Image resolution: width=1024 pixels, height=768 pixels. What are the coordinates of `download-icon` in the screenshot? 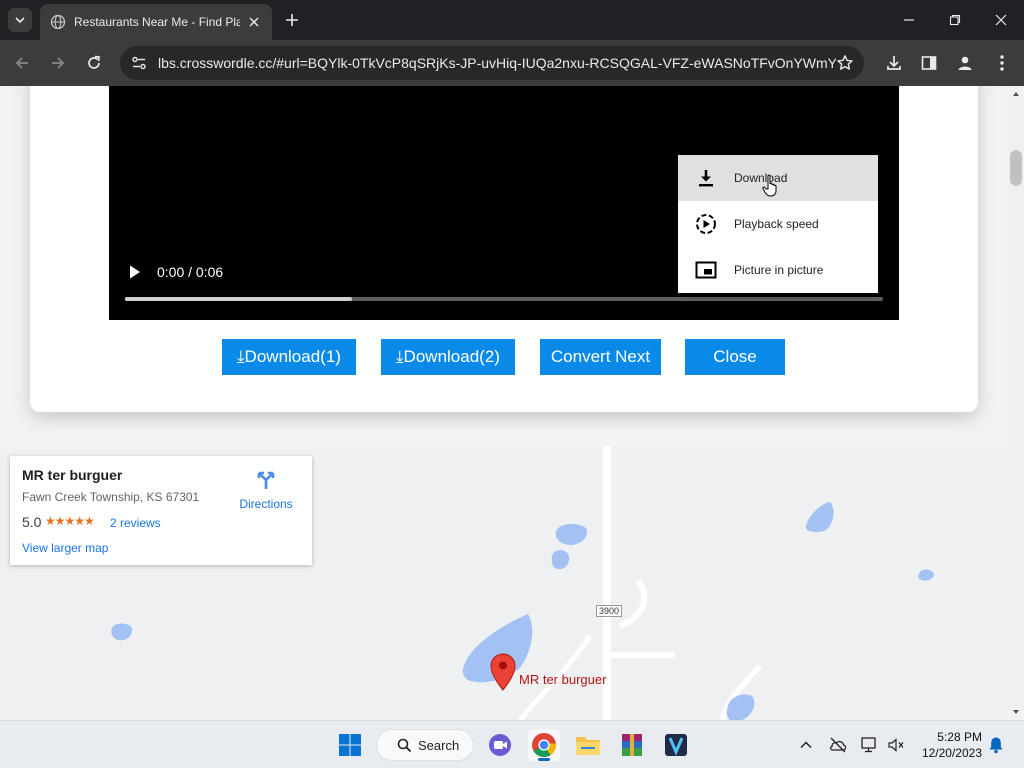 It's located at (706, 178).